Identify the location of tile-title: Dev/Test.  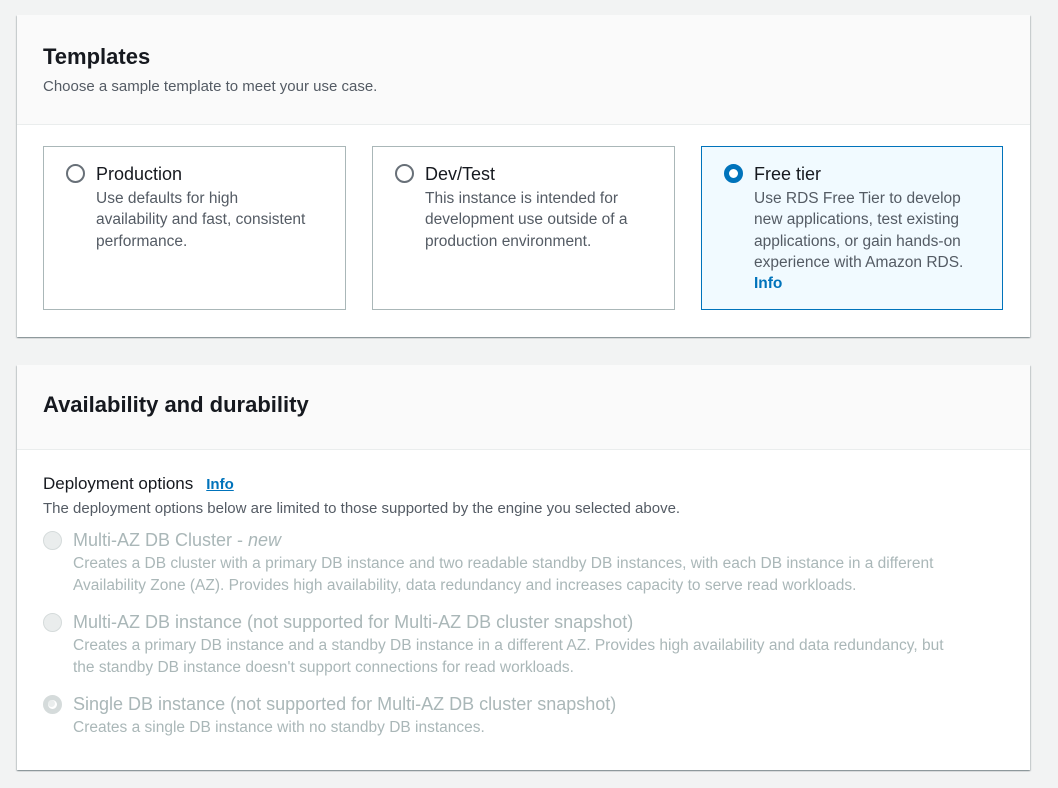
(460, 174).